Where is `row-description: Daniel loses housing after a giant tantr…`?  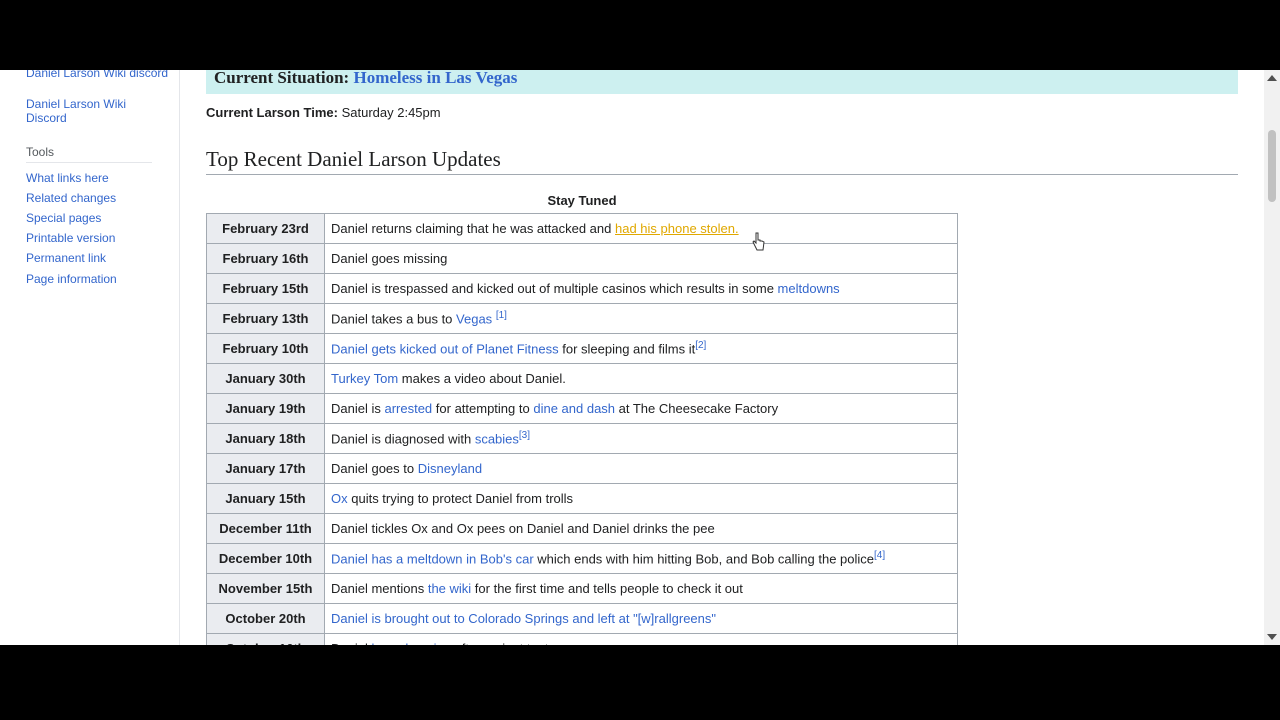 row-description: Daniel loses housing after a giant tantr… is located at coordinates (641, 639).